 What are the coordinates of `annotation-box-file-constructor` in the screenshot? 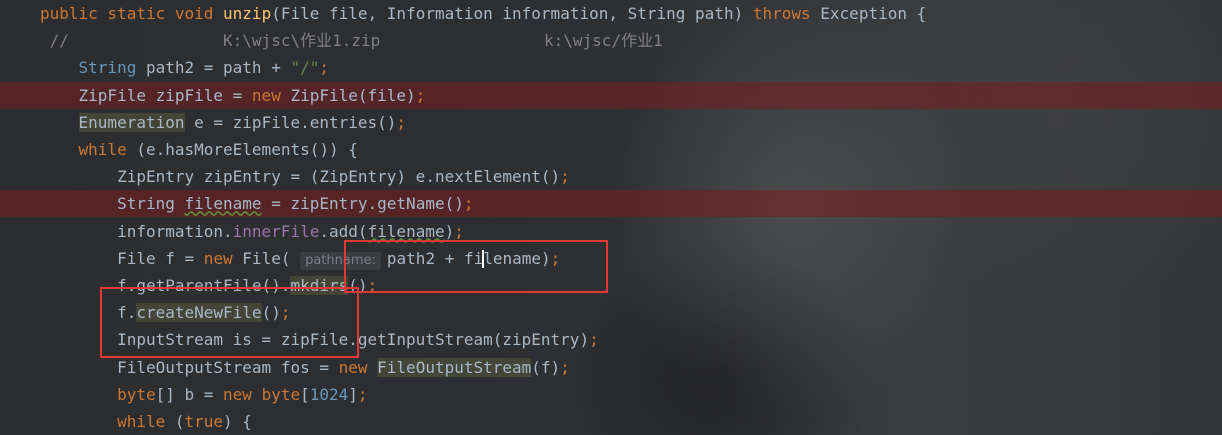 It's located at (476, 266).